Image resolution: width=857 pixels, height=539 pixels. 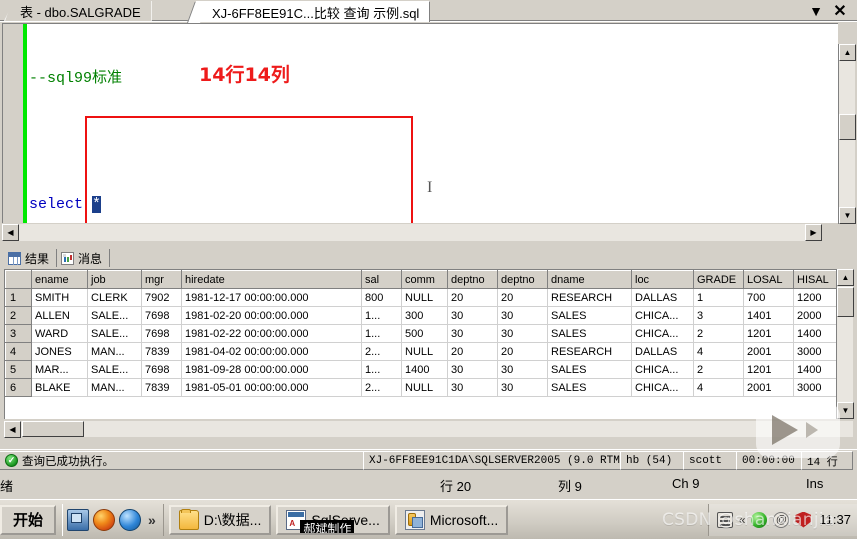 I want to click on results-column-header: mgr, so click(x=161, y=279).